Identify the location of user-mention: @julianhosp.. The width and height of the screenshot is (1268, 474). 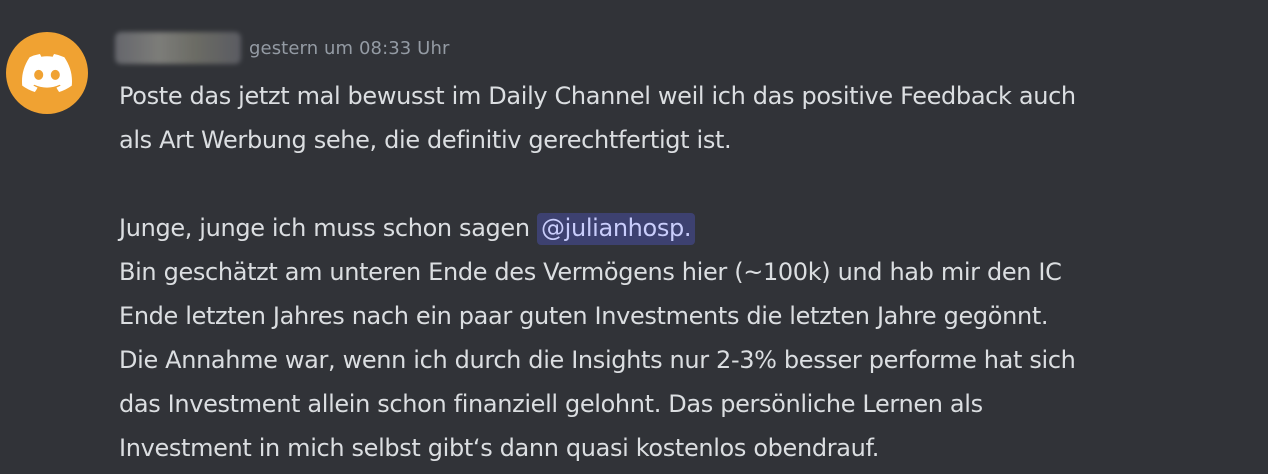
(616, 229).